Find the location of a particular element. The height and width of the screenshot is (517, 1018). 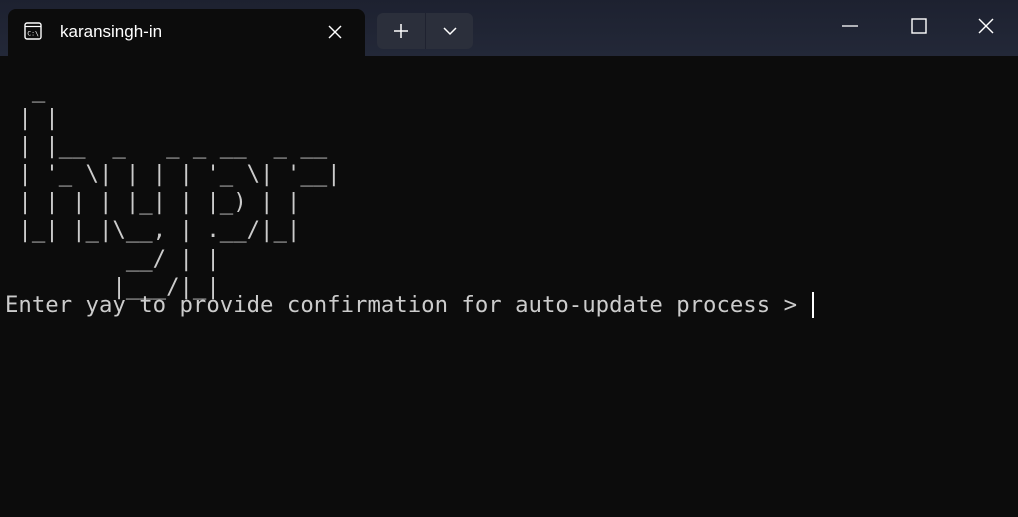

plus-icon is located at coordinates (401, 31).